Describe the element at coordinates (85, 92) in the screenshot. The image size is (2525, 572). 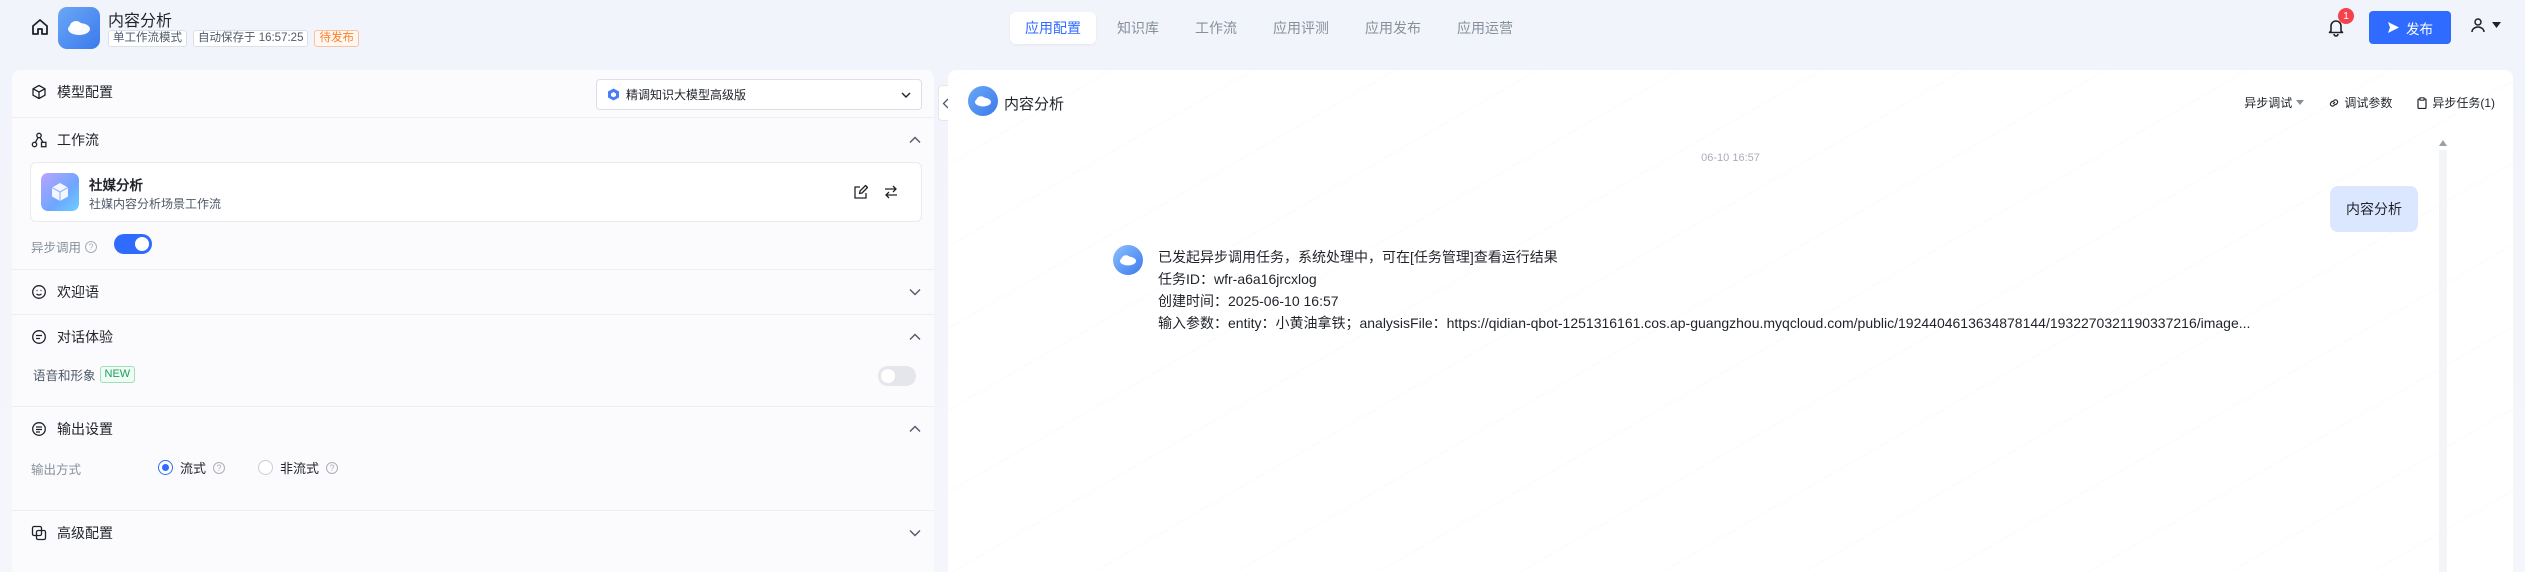
I see `section-title: 模型配置` at that location.